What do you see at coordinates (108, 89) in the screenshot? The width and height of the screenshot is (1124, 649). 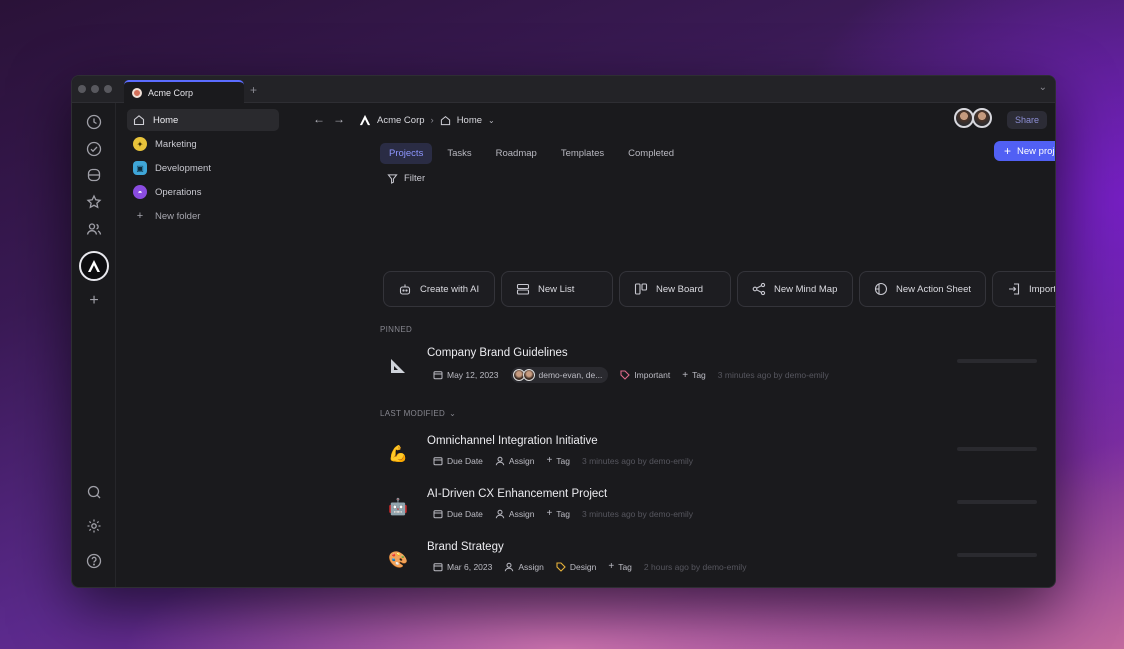 I see `zoom-window-button` at bounding box center [108, 89].